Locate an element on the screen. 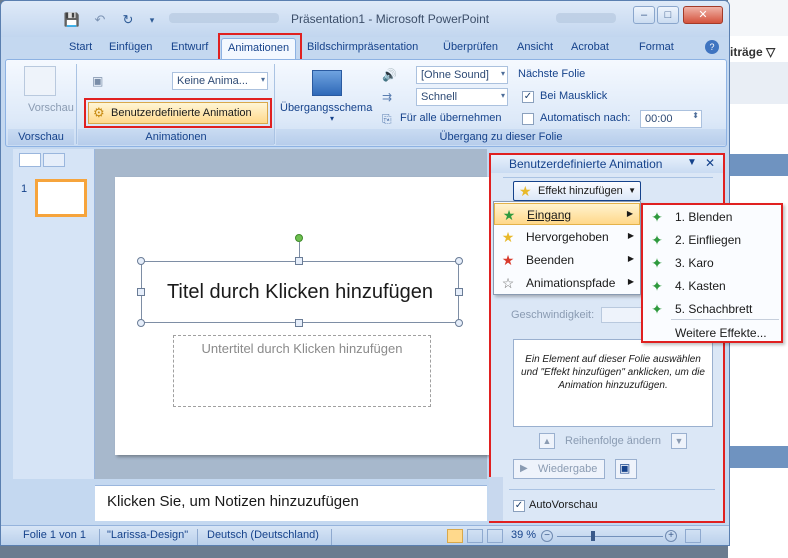 The image size is (788, 558). effect-einfliegen: ✦ 2. Einfliegen is located at coordinates (712, 240).